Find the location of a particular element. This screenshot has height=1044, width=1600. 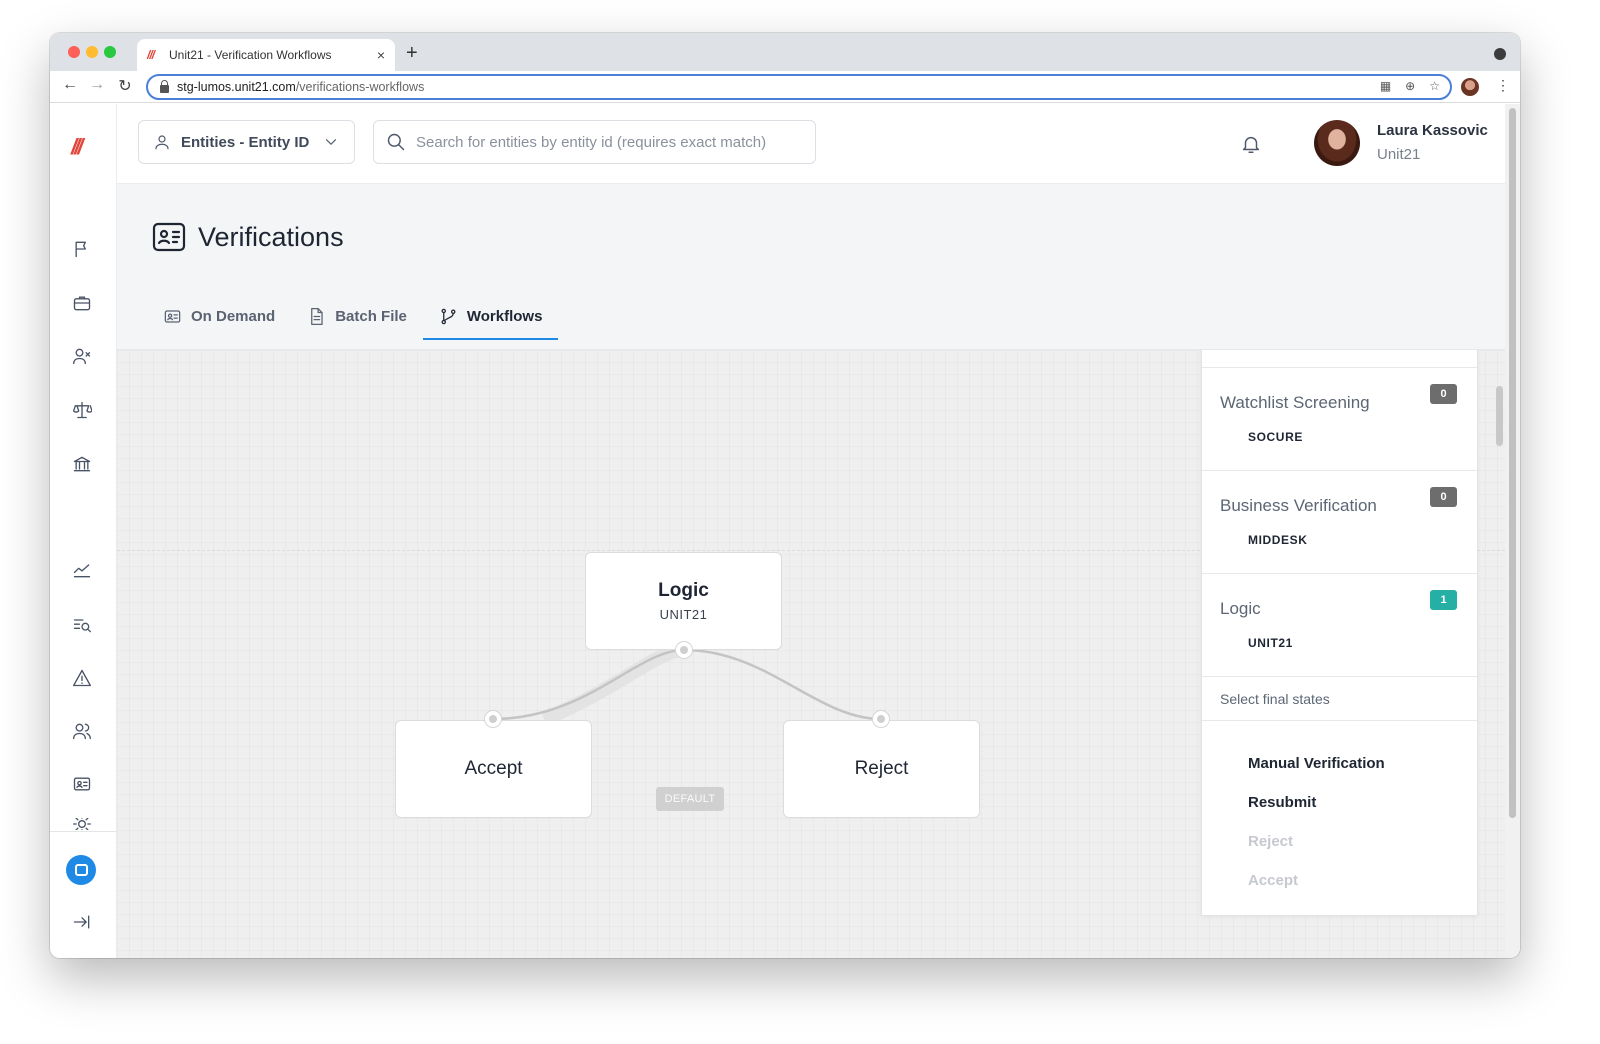

workflow-node-logic: Logic UNIT21 is located at coordinates (683, 601).